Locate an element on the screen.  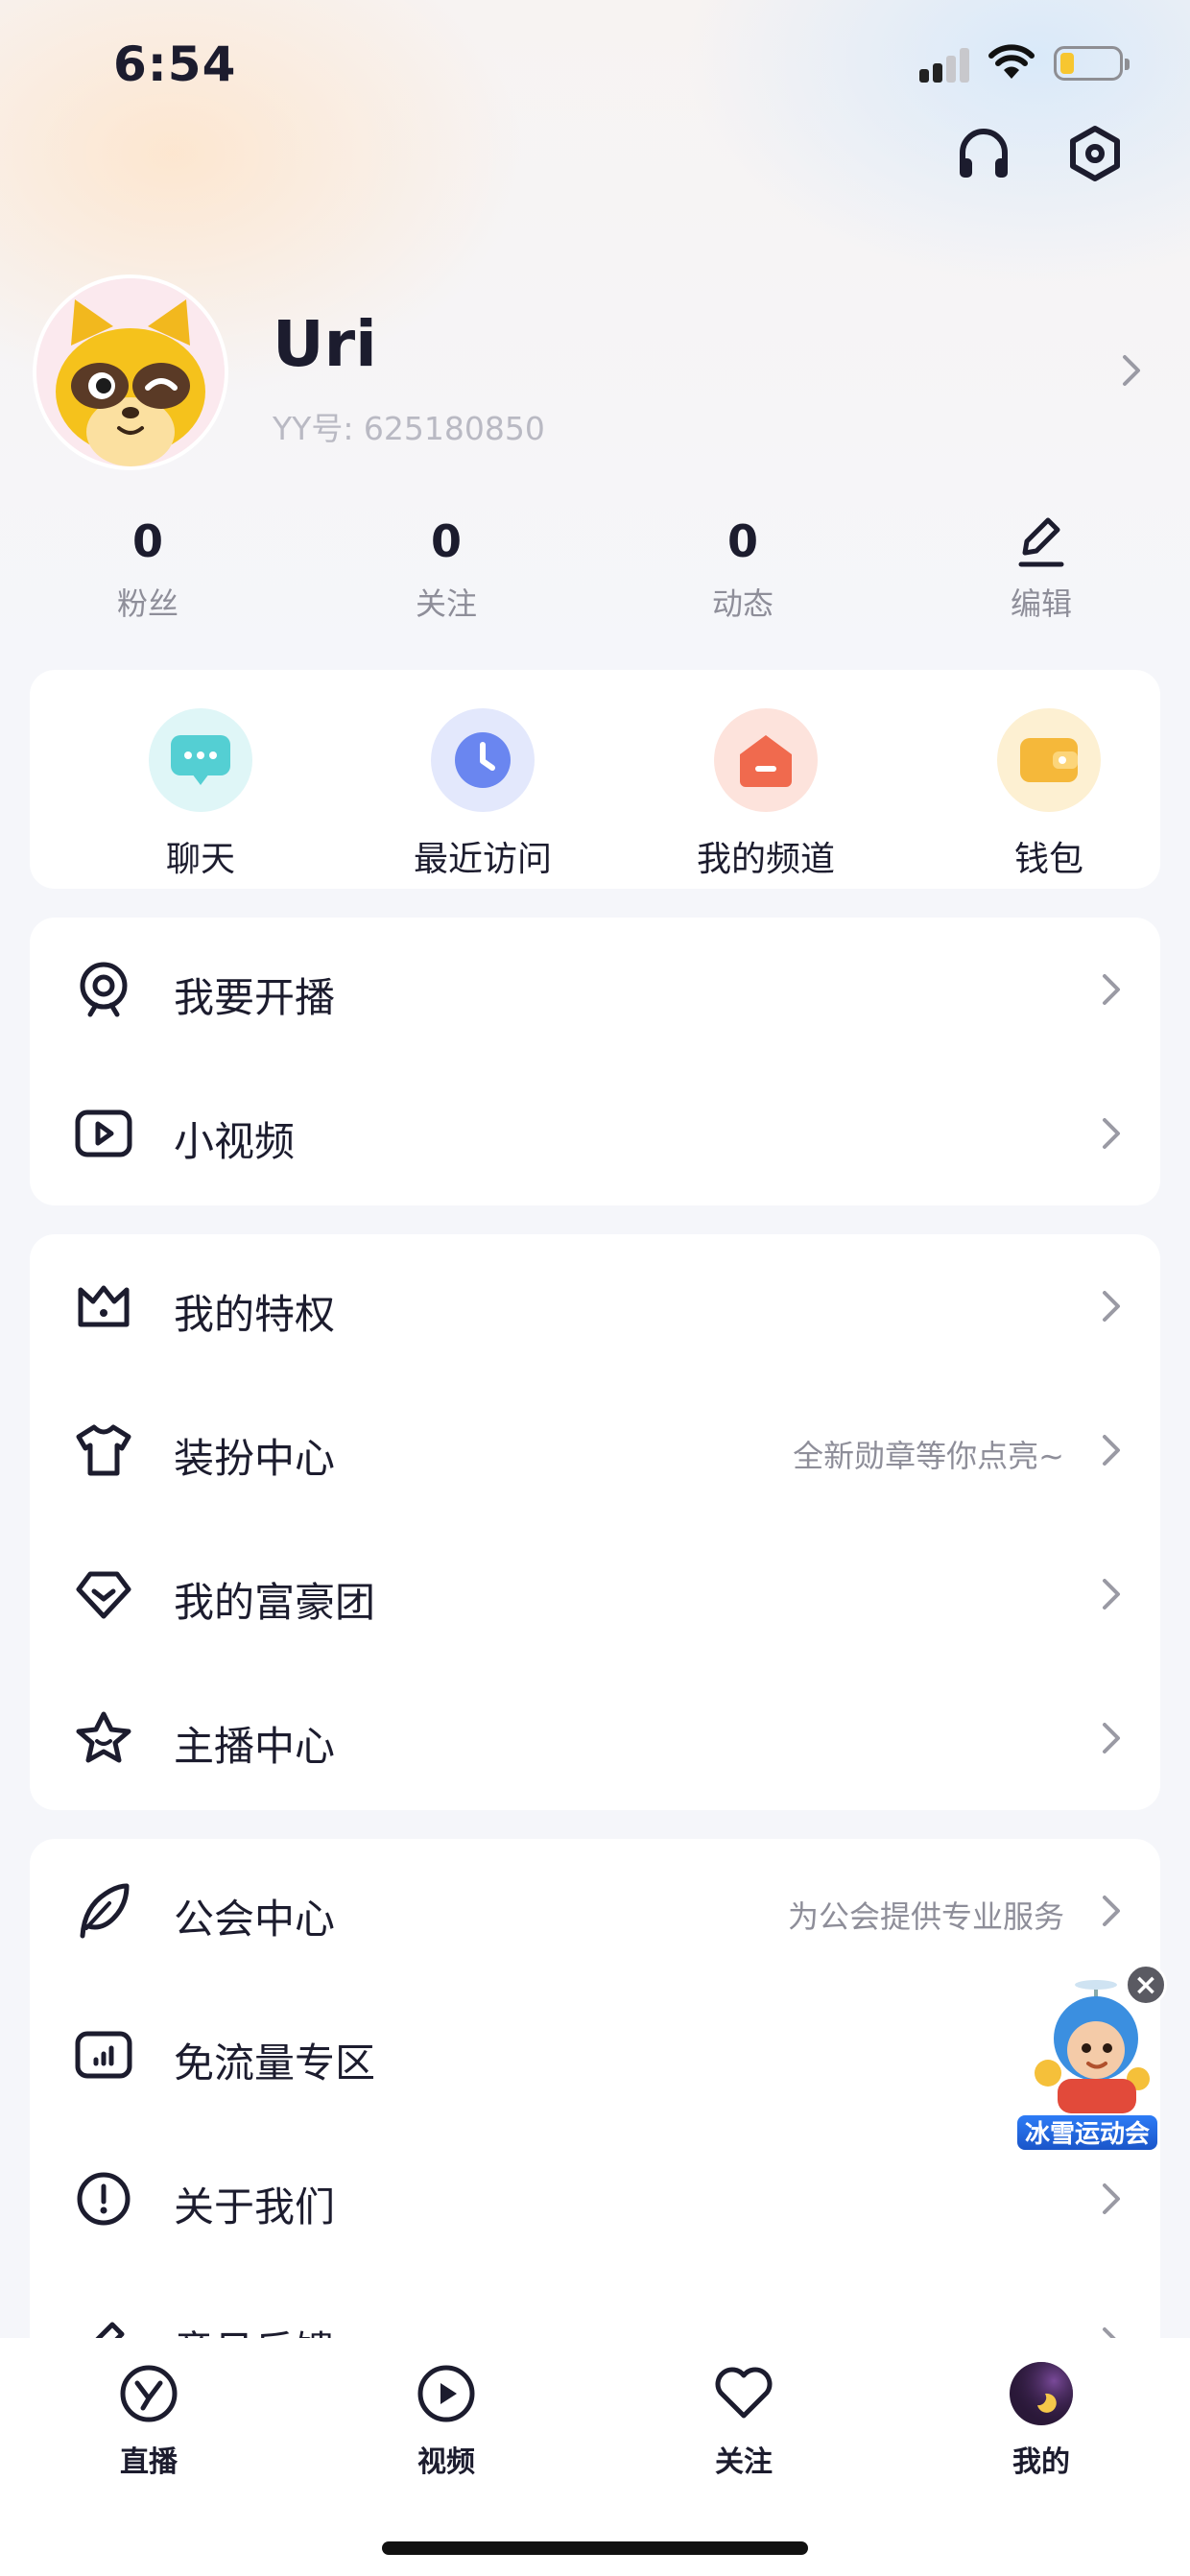
menu-item-privileges-label: 我的特权 is located at coordinates (255, 1314).